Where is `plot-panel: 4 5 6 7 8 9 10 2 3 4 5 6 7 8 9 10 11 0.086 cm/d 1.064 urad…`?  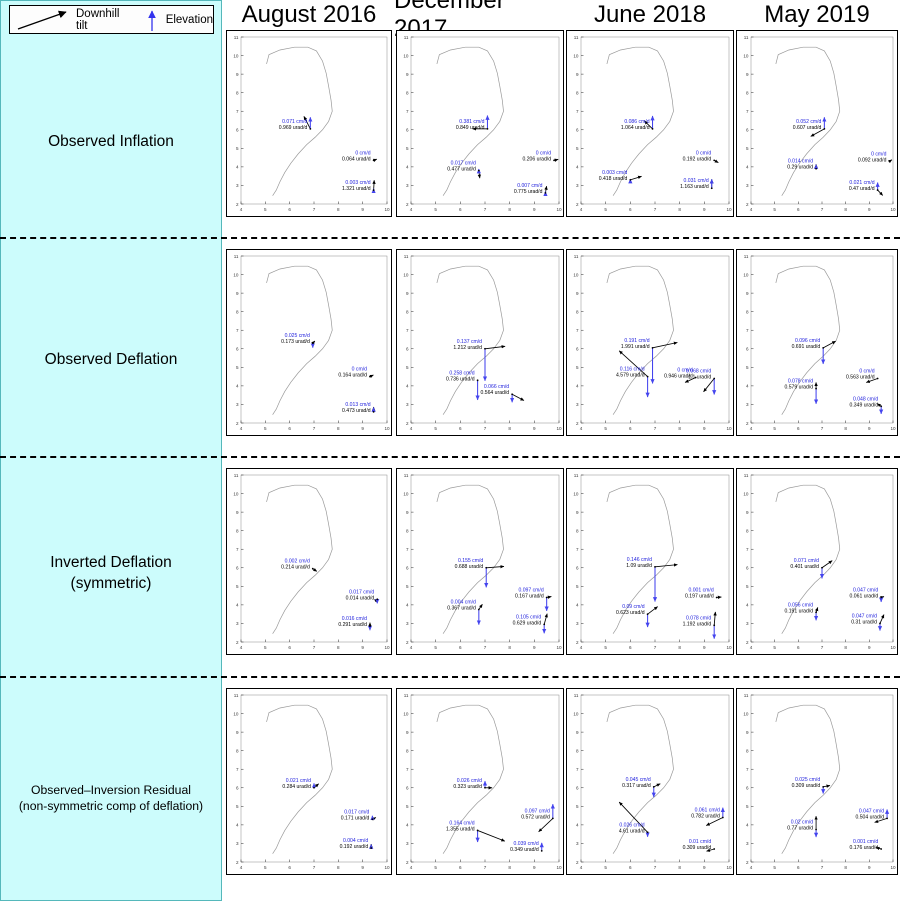 plot-panel: 4 5 6 7 8 9 10 2 3 4 5 6 7 8 9 10 11 0.086 cm/d 1.064 urad… is located at coordinates (650, 123).